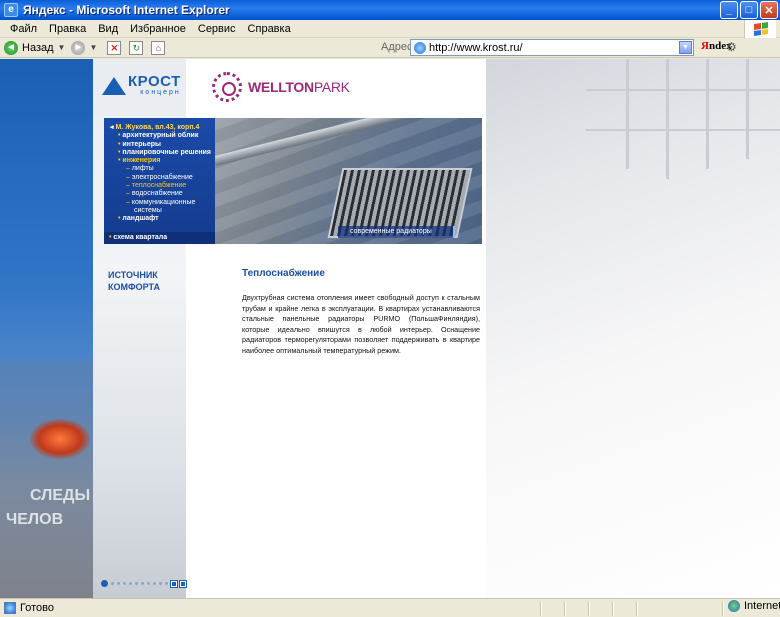 This screenshot has width=780, height=617. I want to click on wellton-park-logo: WELLTONPARK, so click(281, 87).